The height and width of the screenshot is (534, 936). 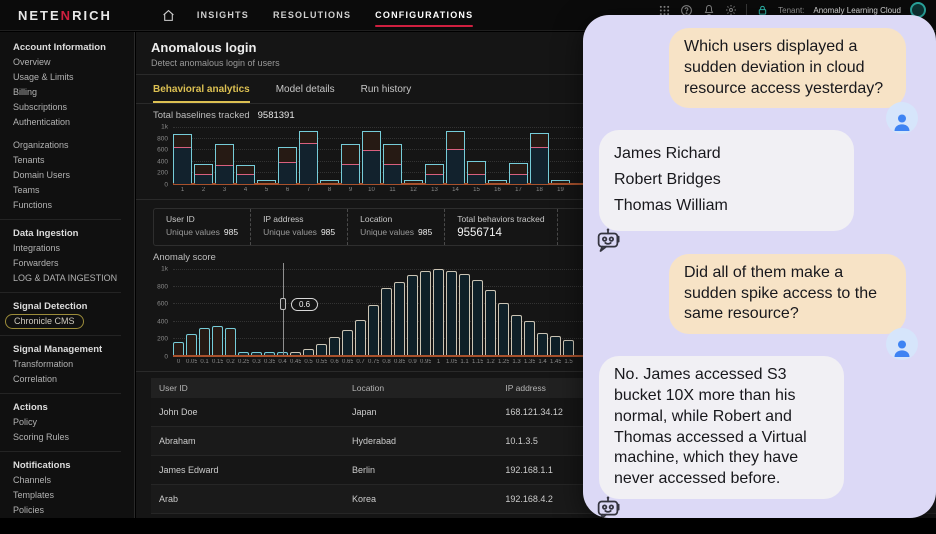 I want to click on chat-user-avatar-row, so click(x=902, y=344).